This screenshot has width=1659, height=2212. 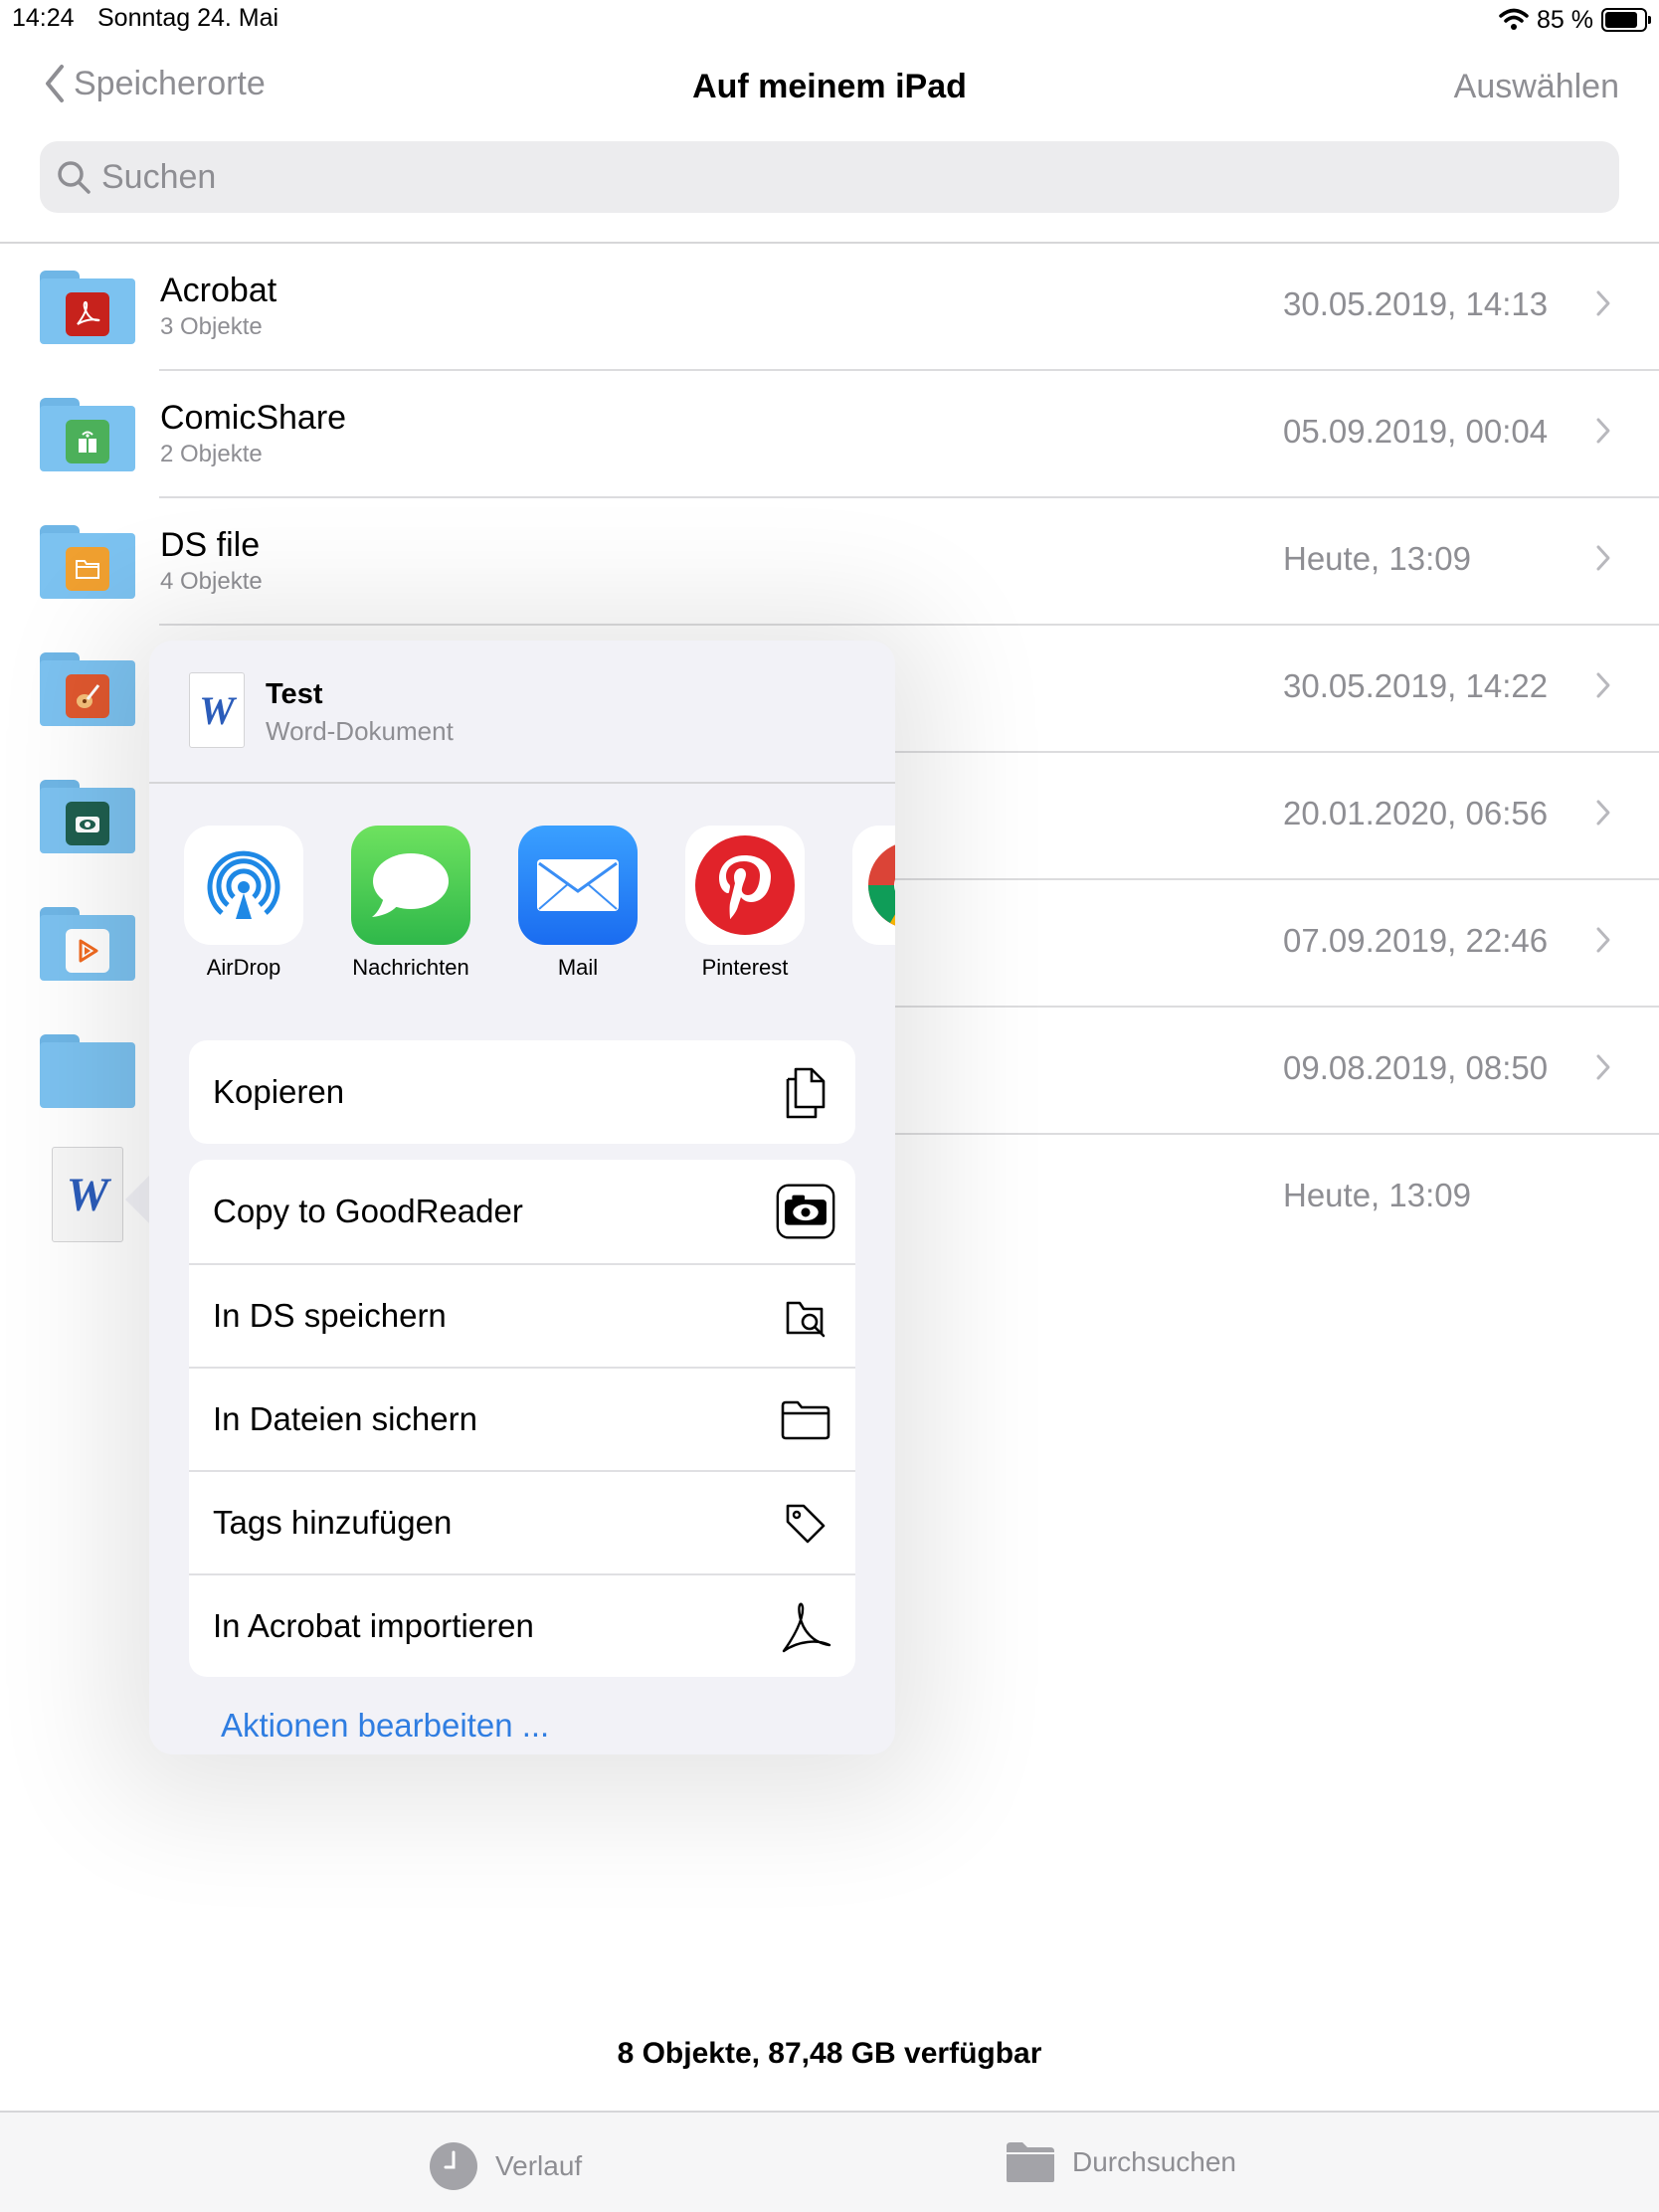 What do you see at coordinates (1416, 431) in the screenshot?
I see `file-date: 05.09.2019, 00:04` at bounding box center [1416, 431].